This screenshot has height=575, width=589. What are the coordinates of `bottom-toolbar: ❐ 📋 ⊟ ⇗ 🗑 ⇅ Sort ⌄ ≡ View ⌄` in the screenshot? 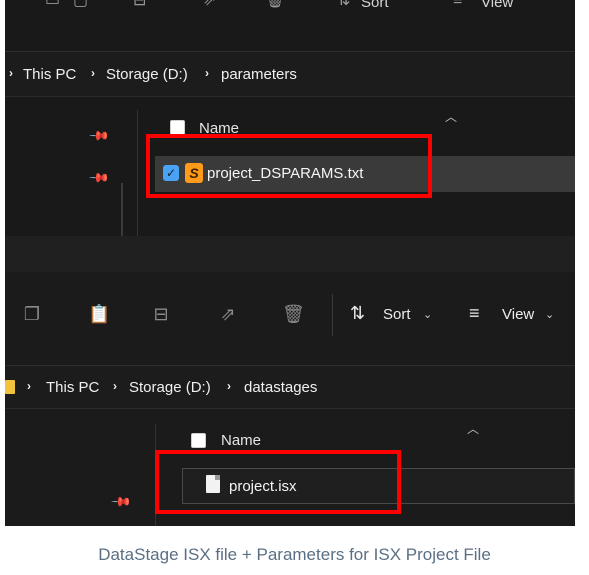 It's located at (290, 314).